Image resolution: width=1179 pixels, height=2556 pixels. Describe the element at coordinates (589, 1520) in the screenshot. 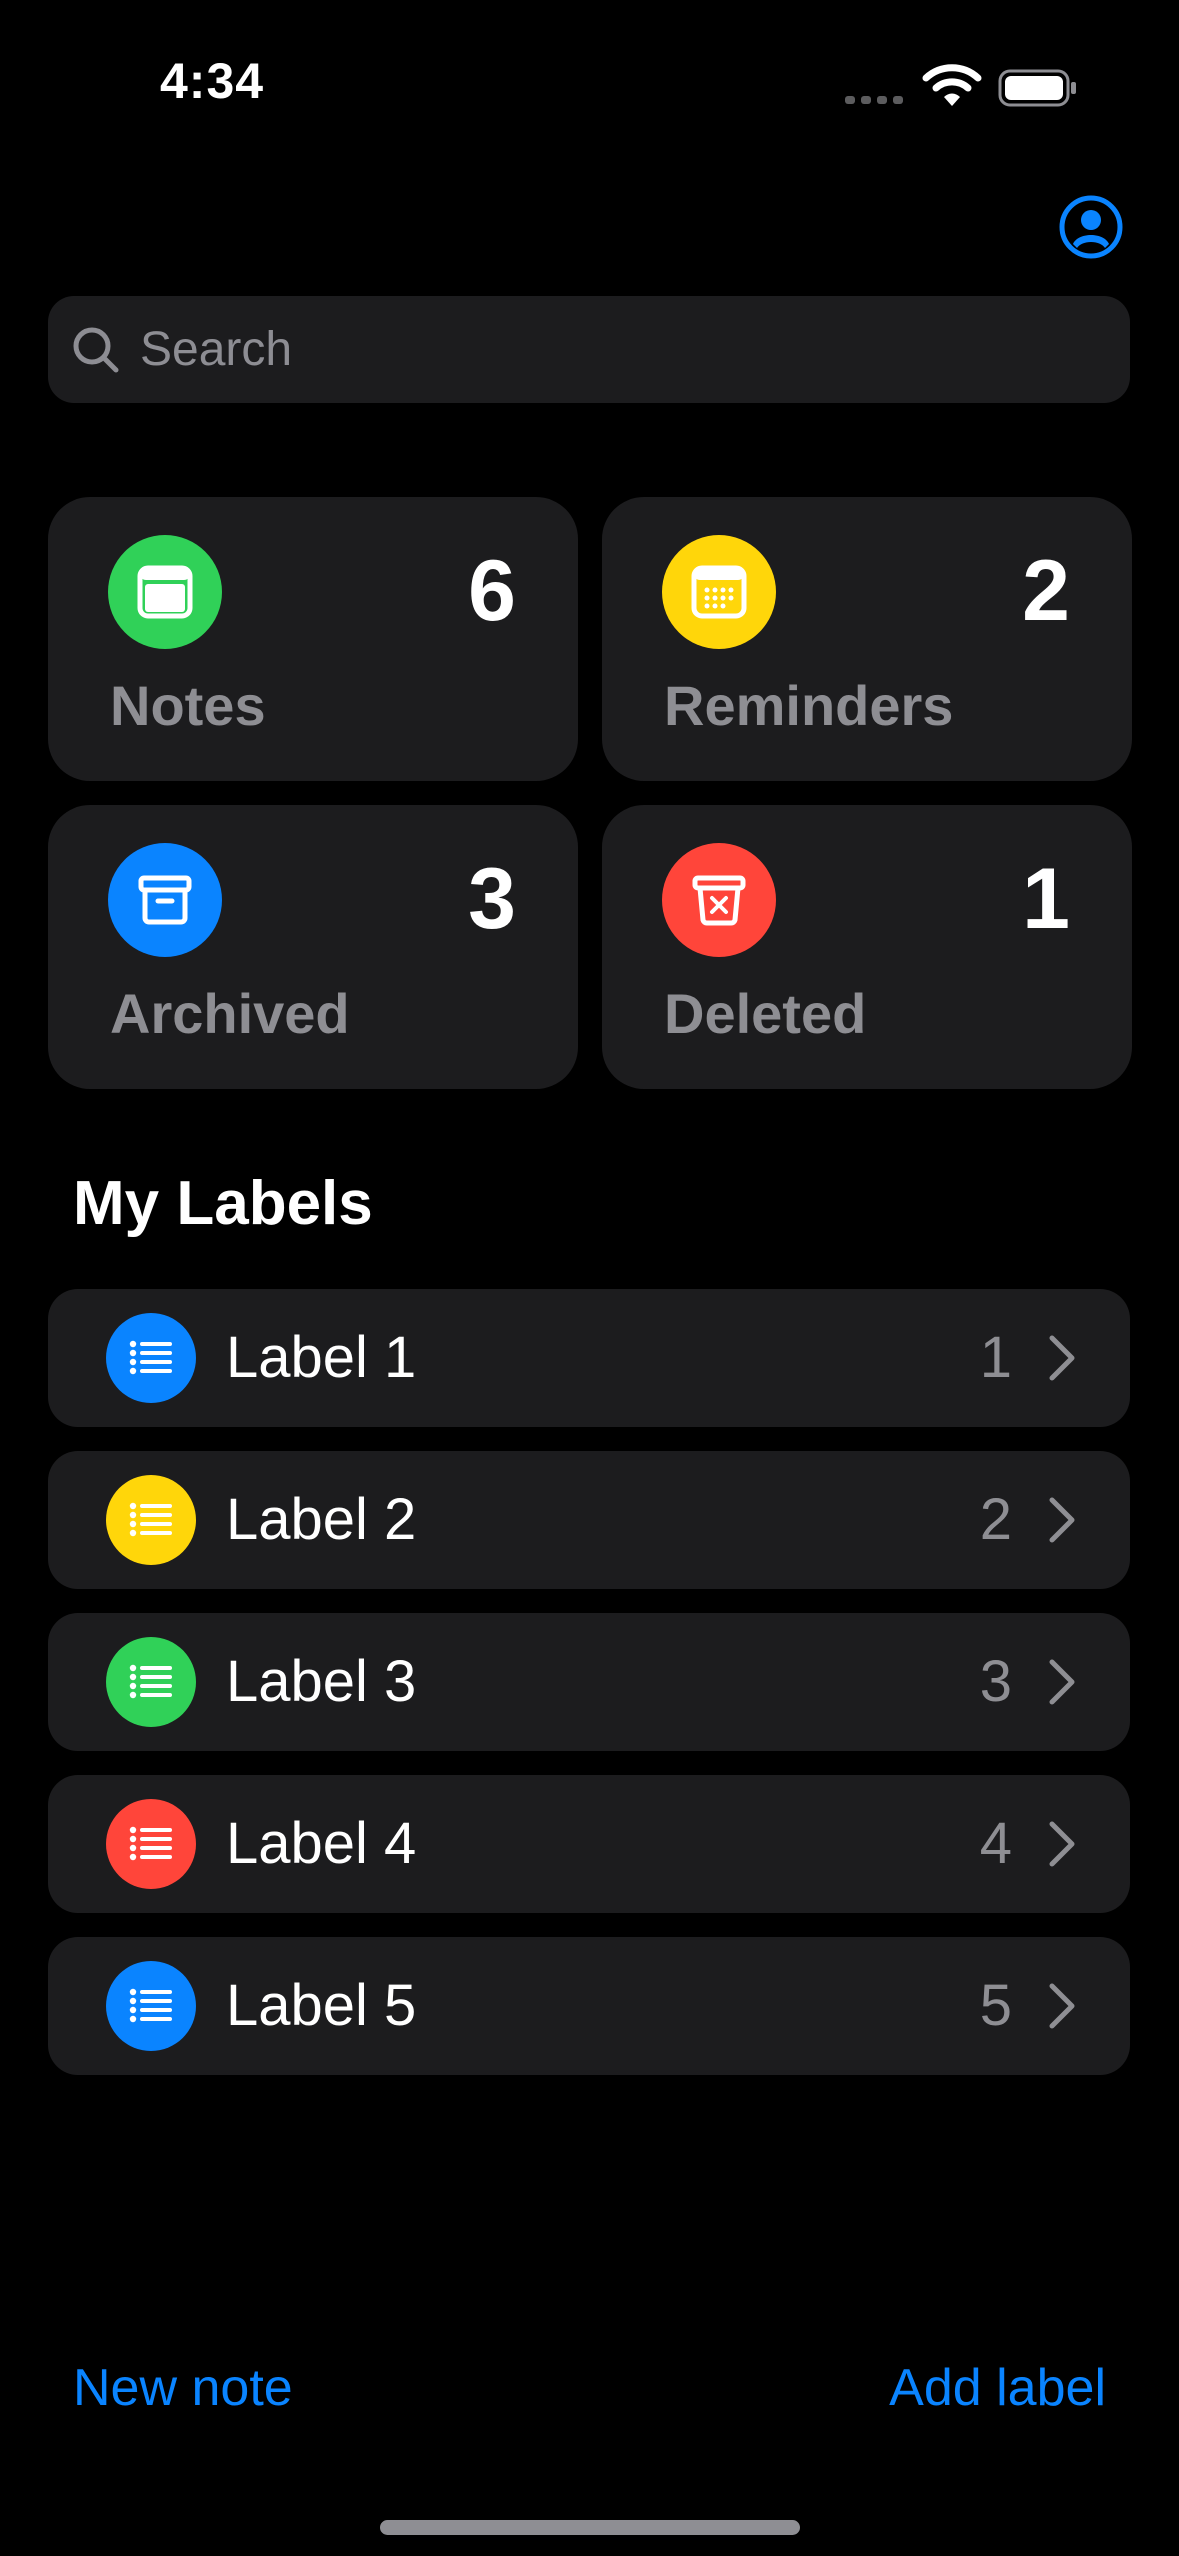

I see `label-row-2: Label 2 2` at that location.